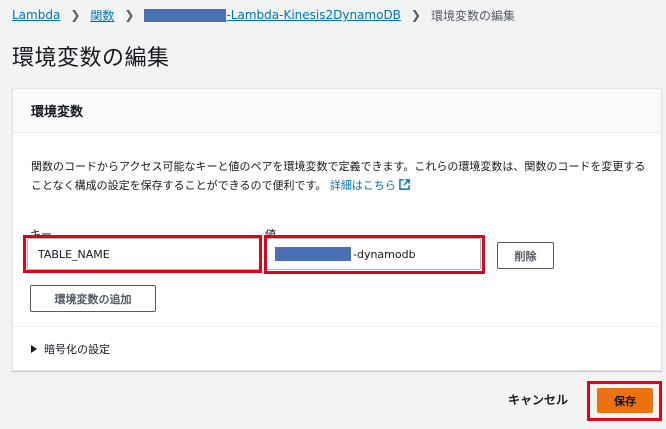 The width and height of the screenshot is (666, 429). I want to click on breadcrumb-lambda-link: Lambda, so click(36, 15).